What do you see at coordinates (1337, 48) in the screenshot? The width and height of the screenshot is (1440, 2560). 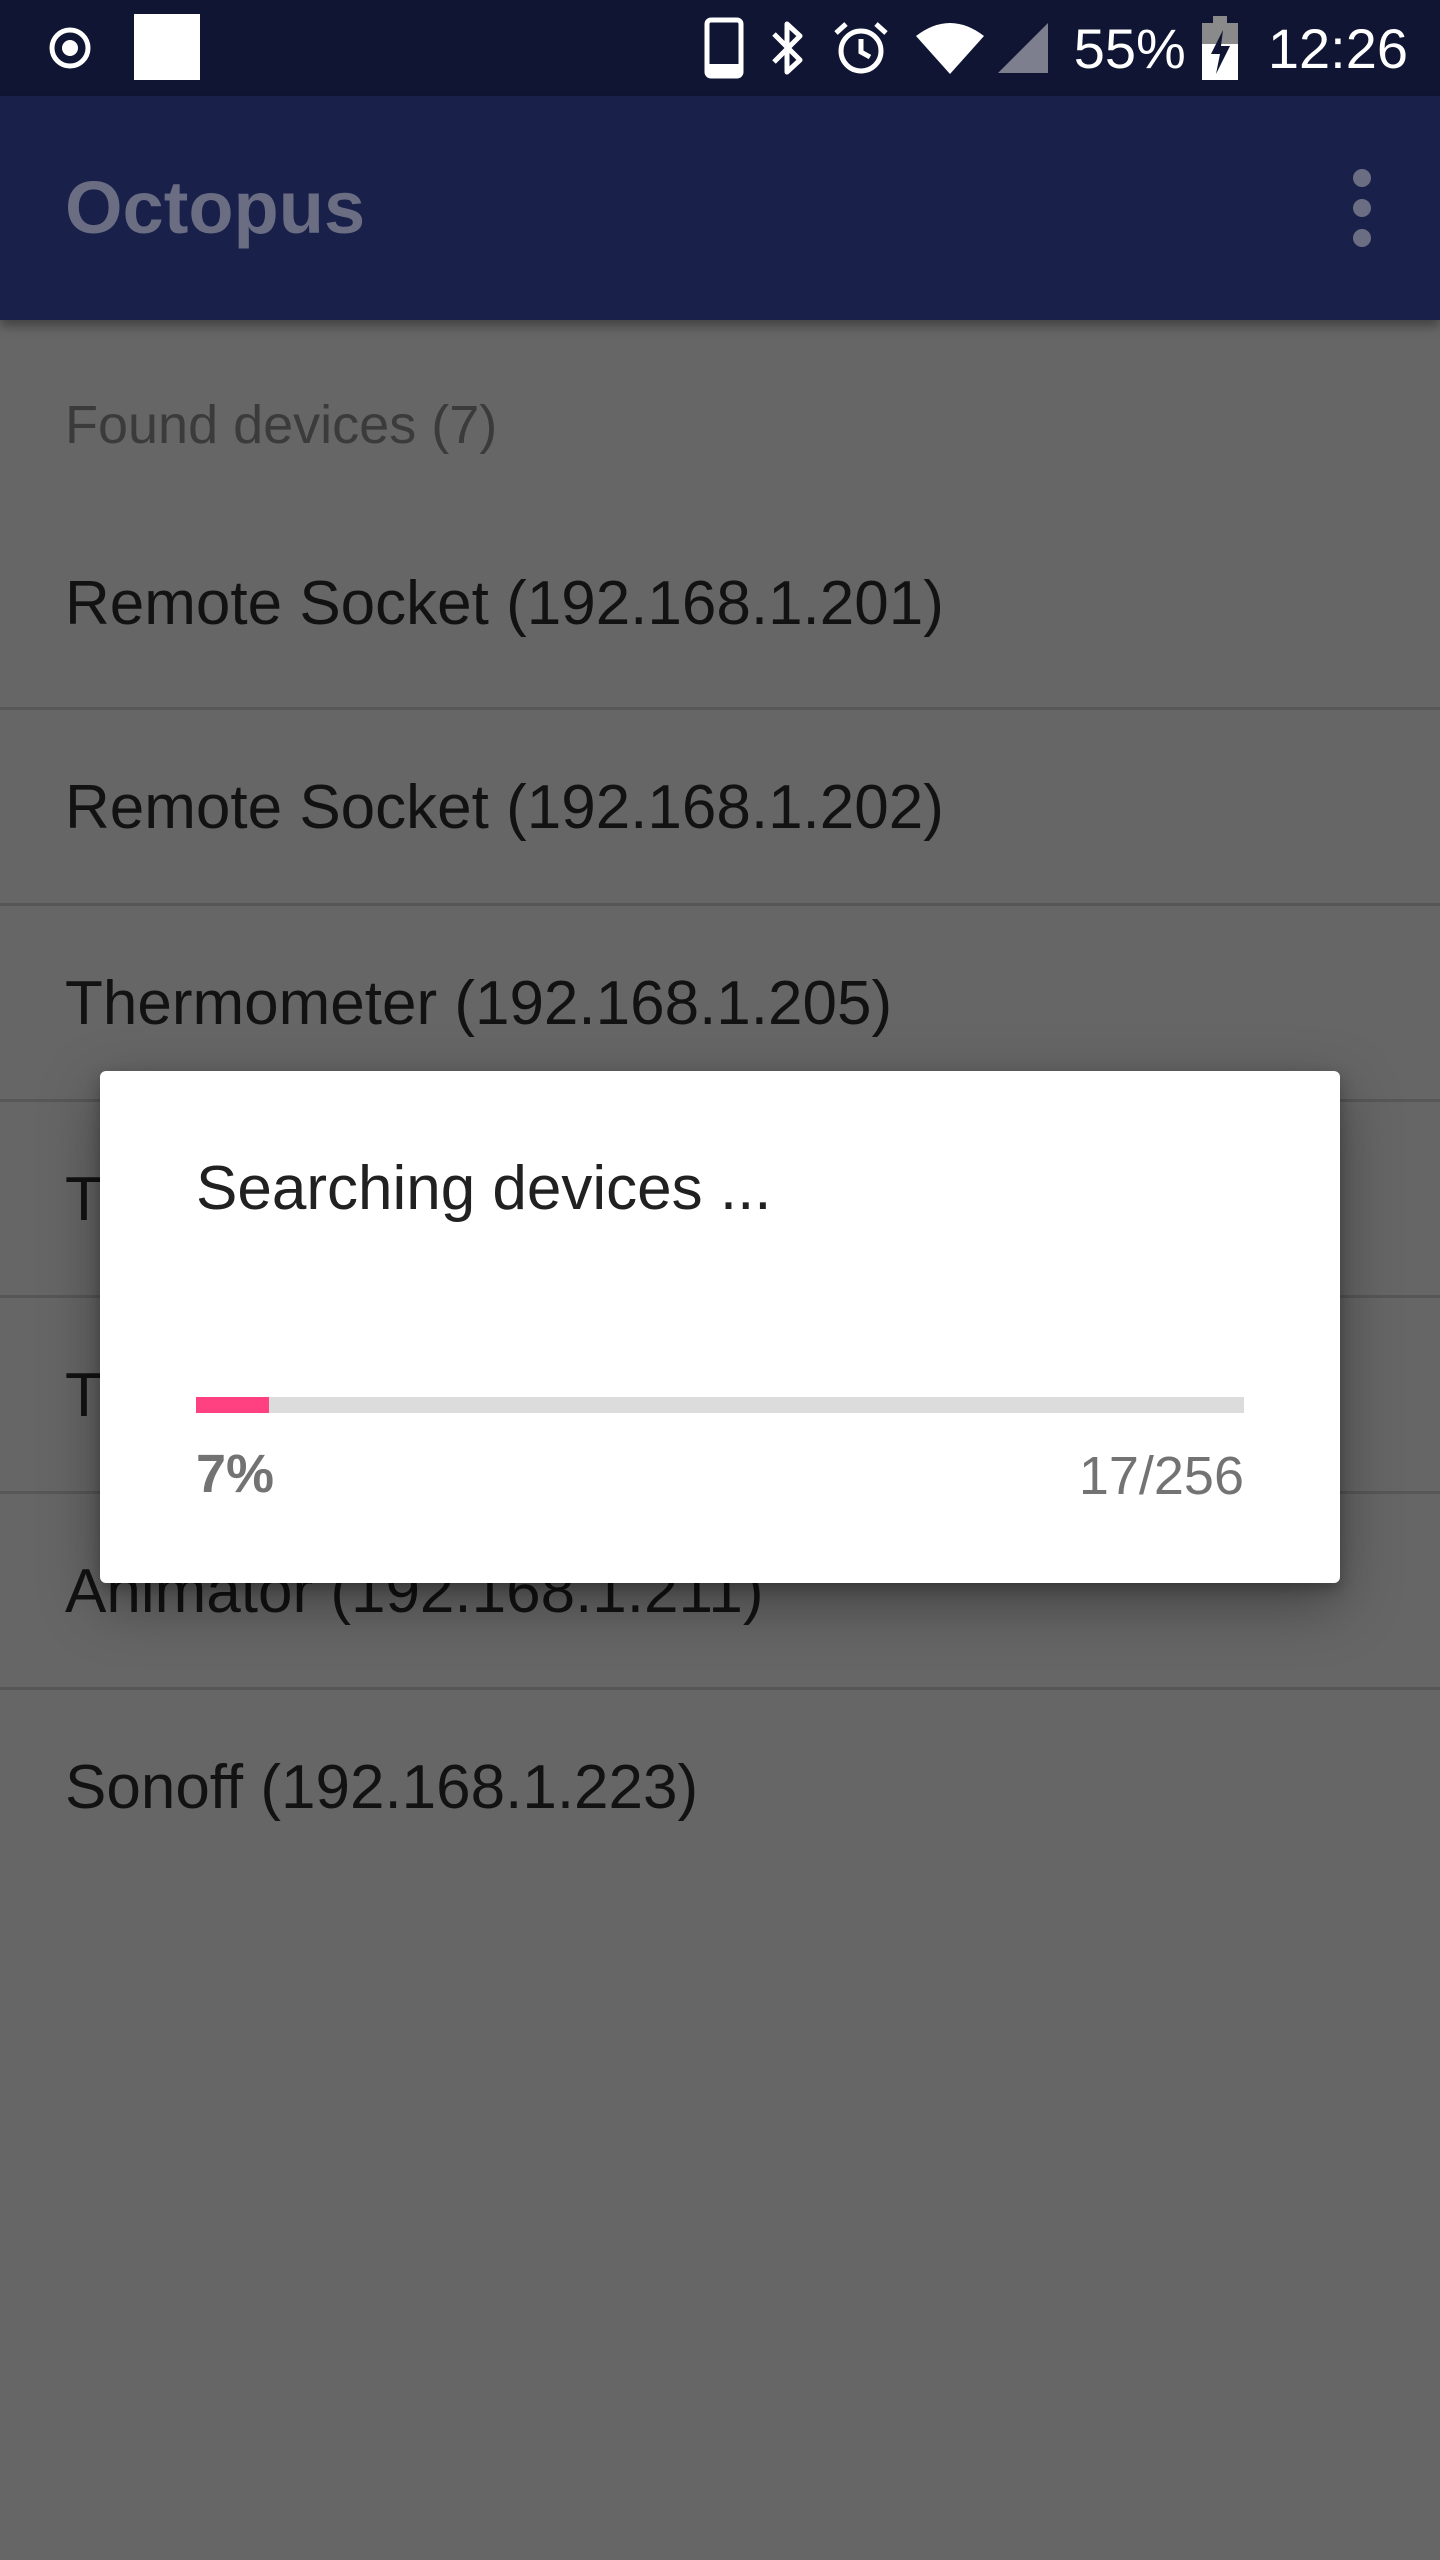 I see `clock: 12:26` at bounding box center [1337, 48].